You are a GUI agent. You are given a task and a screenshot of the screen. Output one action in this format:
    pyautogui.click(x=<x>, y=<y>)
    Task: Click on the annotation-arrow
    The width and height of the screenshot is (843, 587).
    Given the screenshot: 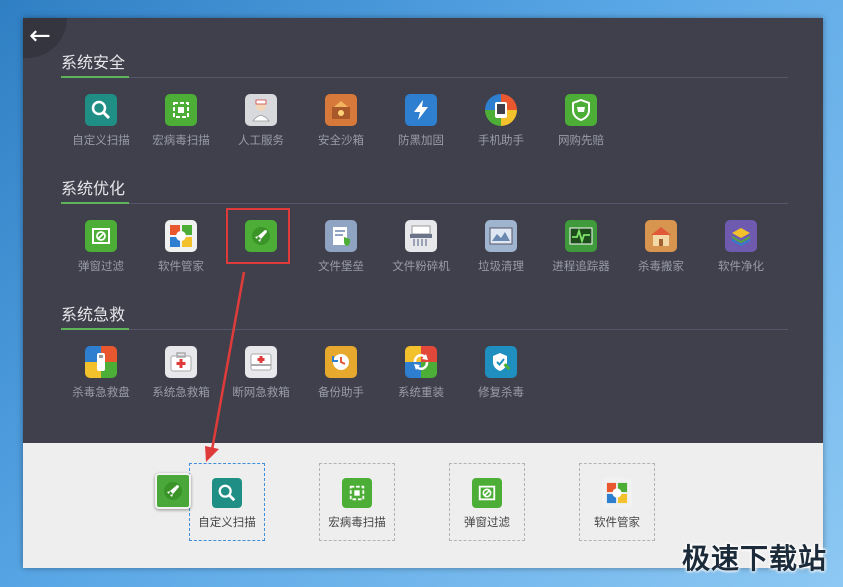 What is the action you would take?
    pyautogui.click(x=225, y=366)
    